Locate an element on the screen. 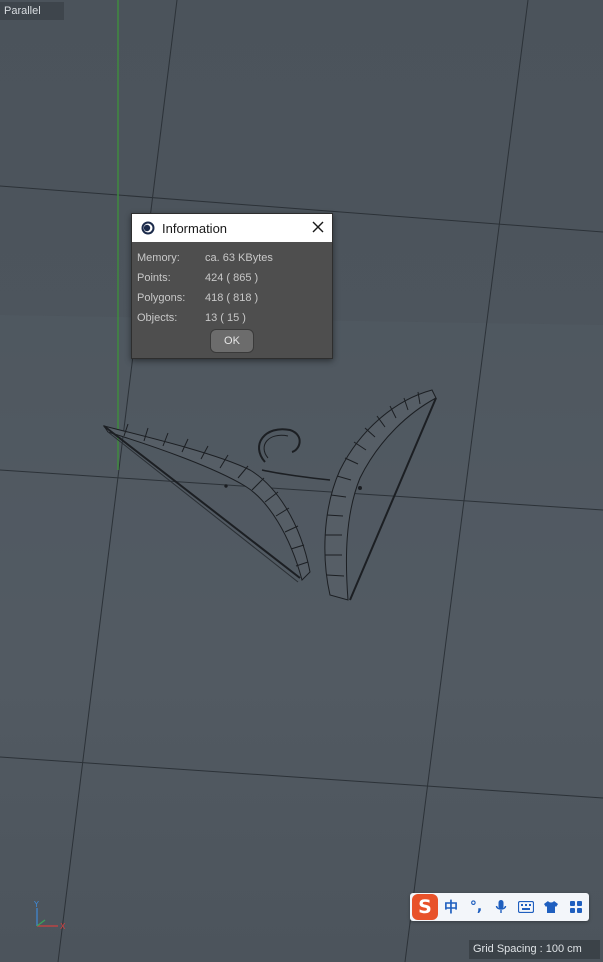  info-label: Memory: is located at coordinates (158, 258).